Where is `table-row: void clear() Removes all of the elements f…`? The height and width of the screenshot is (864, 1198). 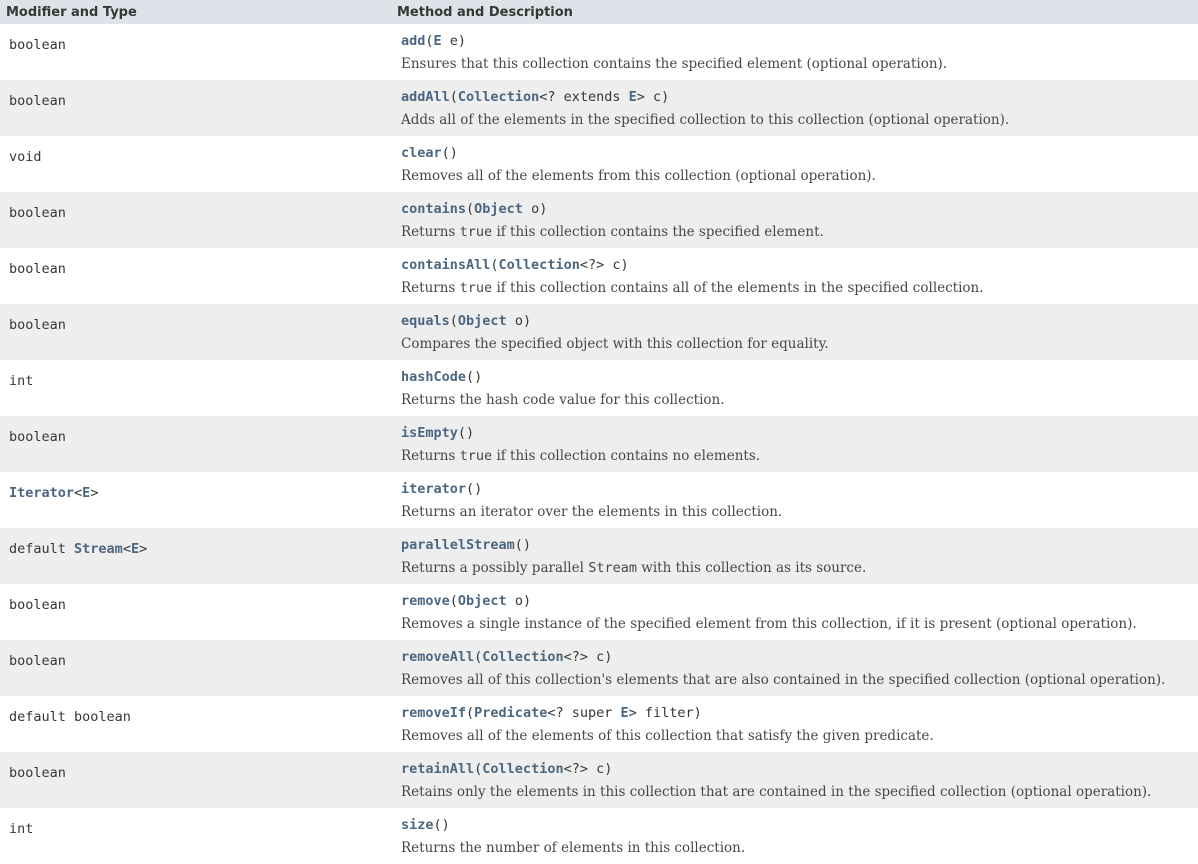
table-row: void clear() Removes all of the elements f… is located at coordinates (599, 164).